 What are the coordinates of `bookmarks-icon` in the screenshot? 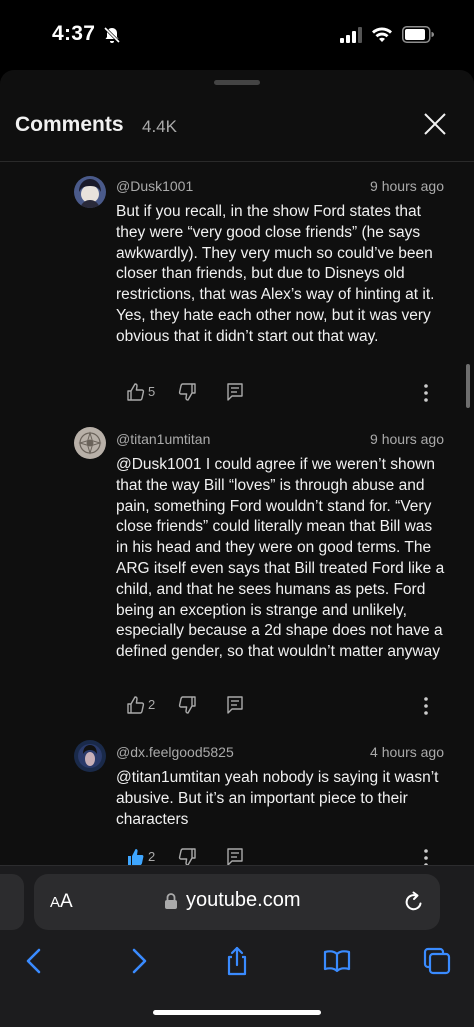 It's located at (337, 961).